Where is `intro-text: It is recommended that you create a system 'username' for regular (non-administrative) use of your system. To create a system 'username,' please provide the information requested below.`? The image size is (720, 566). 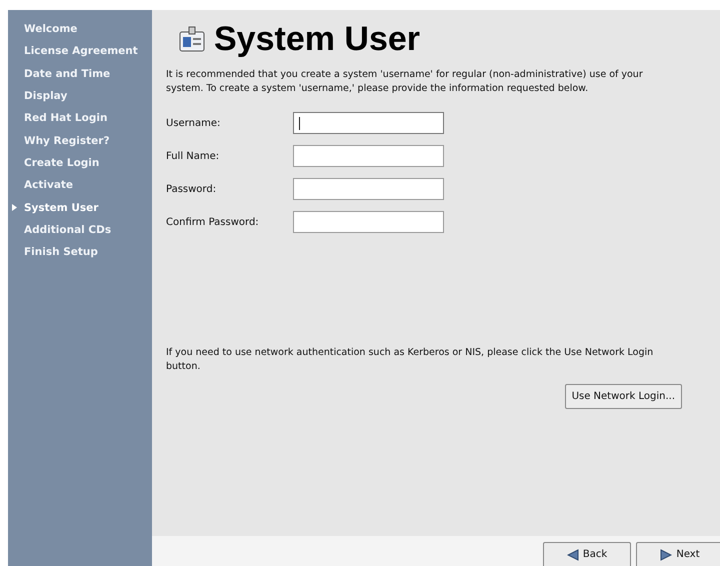 intro-text: It is recommended that you create a system 'username' for regular (non-administrative) use of your system. To create a system 'username,' please provide the information requested below. is located at coordinates (405, 82).